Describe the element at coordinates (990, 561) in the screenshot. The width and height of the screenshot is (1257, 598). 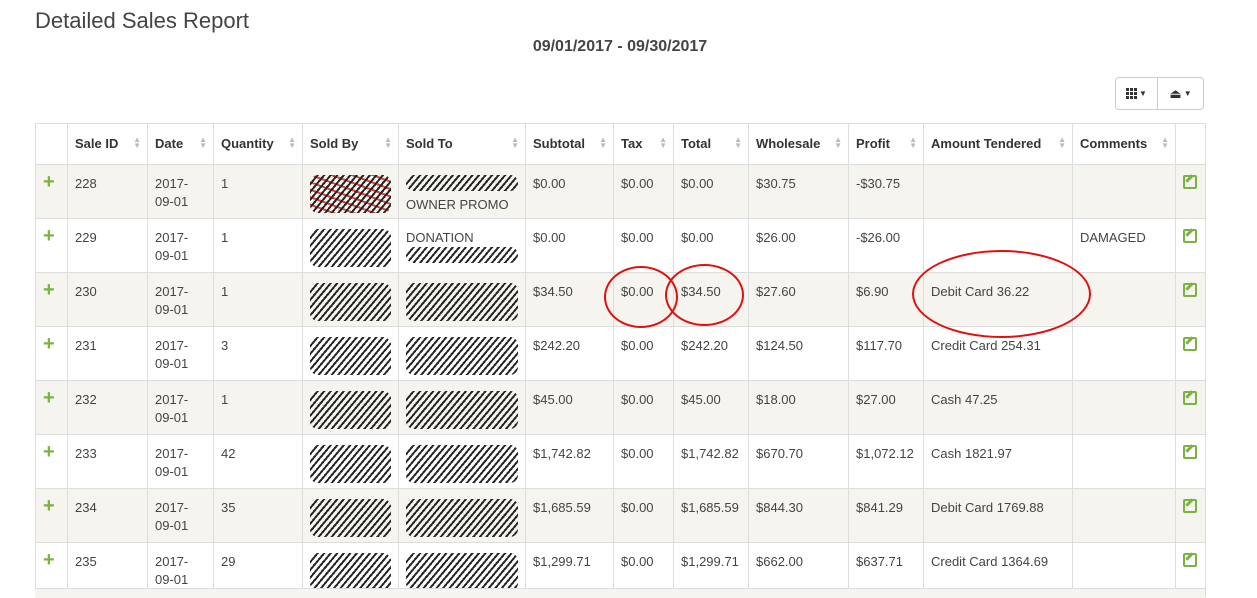
I see `amount-tendered: Credit Card 1364.69` at that location.